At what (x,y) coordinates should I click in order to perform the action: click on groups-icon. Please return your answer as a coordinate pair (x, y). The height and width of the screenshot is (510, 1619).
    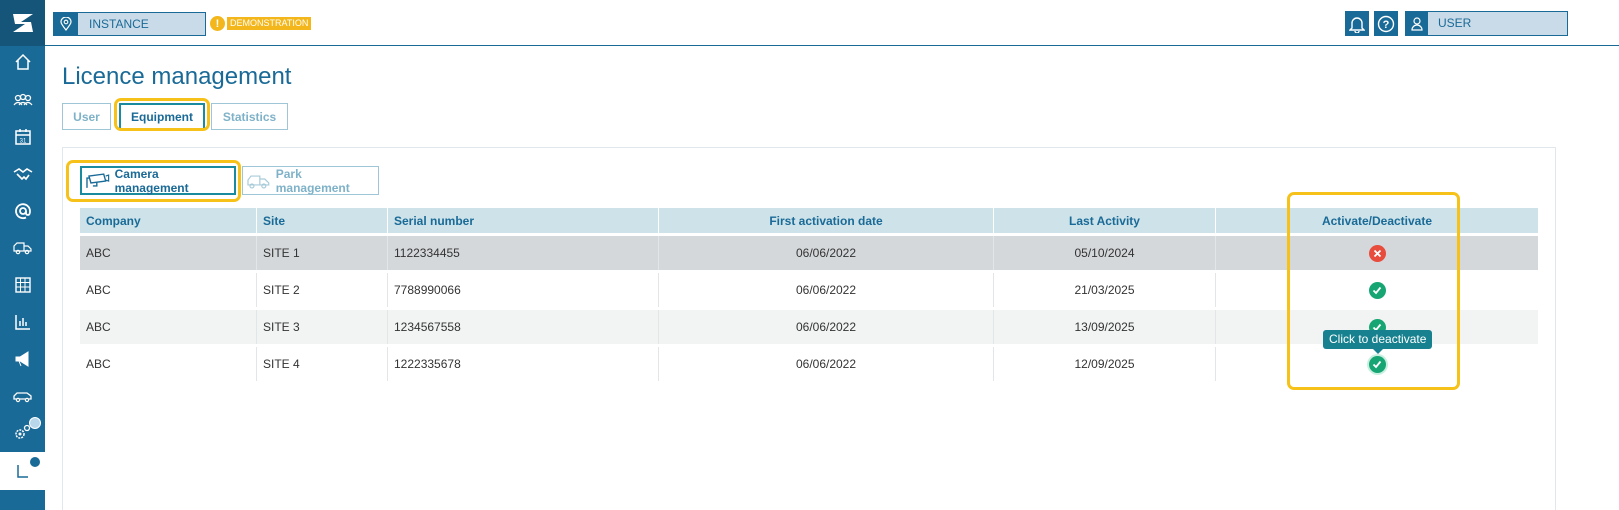
    Looking at the image, I should click on (22, 99).